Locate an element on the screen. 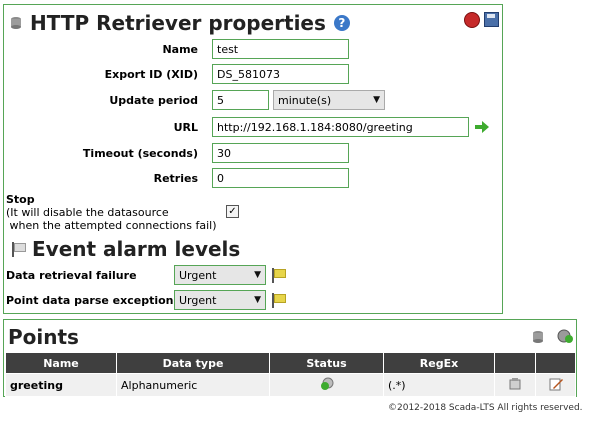 The height and width of the screenshot is (424, 608). point-data-type: Alphanumeric is located at coordinates (193, 385).